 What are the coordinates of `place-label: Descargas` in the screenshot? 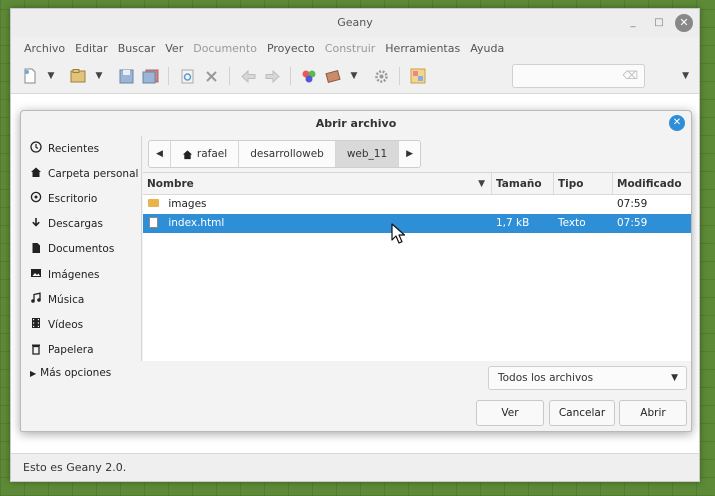 It's located at (75, 224).